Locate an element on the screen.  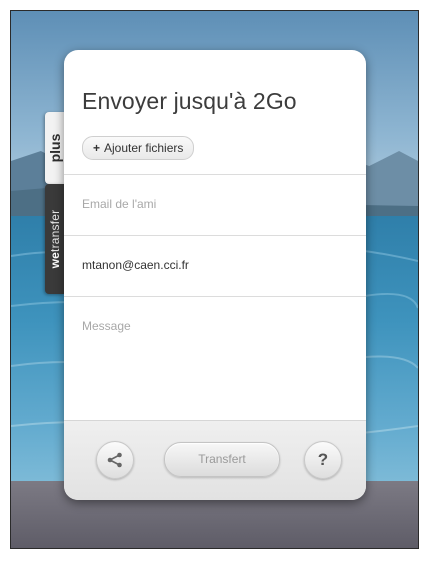
wetransfer-logo-rest: transfer is located at coordinates (55, 230).